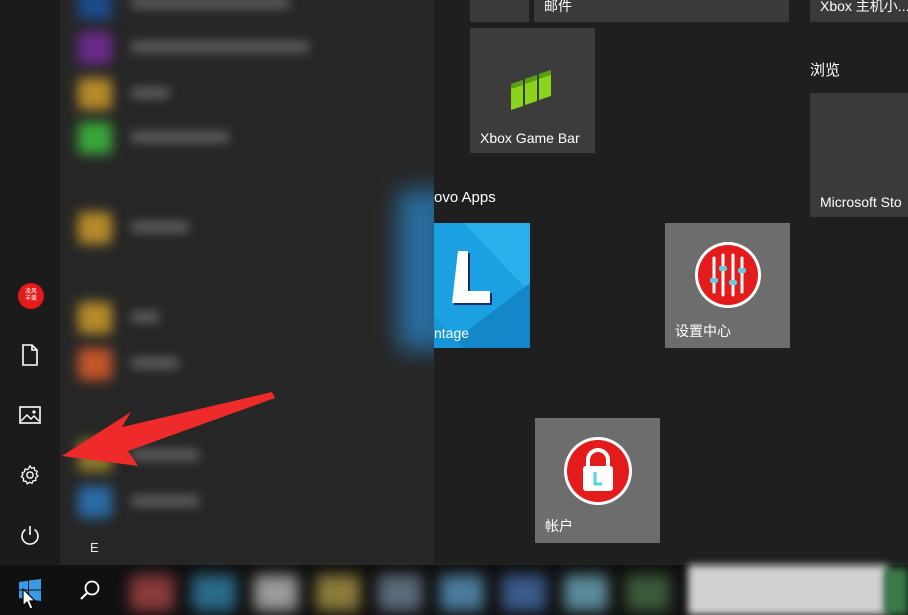 This screenshot has height=615, width=908. Describe the element at coordinates (499, 11) in the screenshot. I see `small-tile` at that location.